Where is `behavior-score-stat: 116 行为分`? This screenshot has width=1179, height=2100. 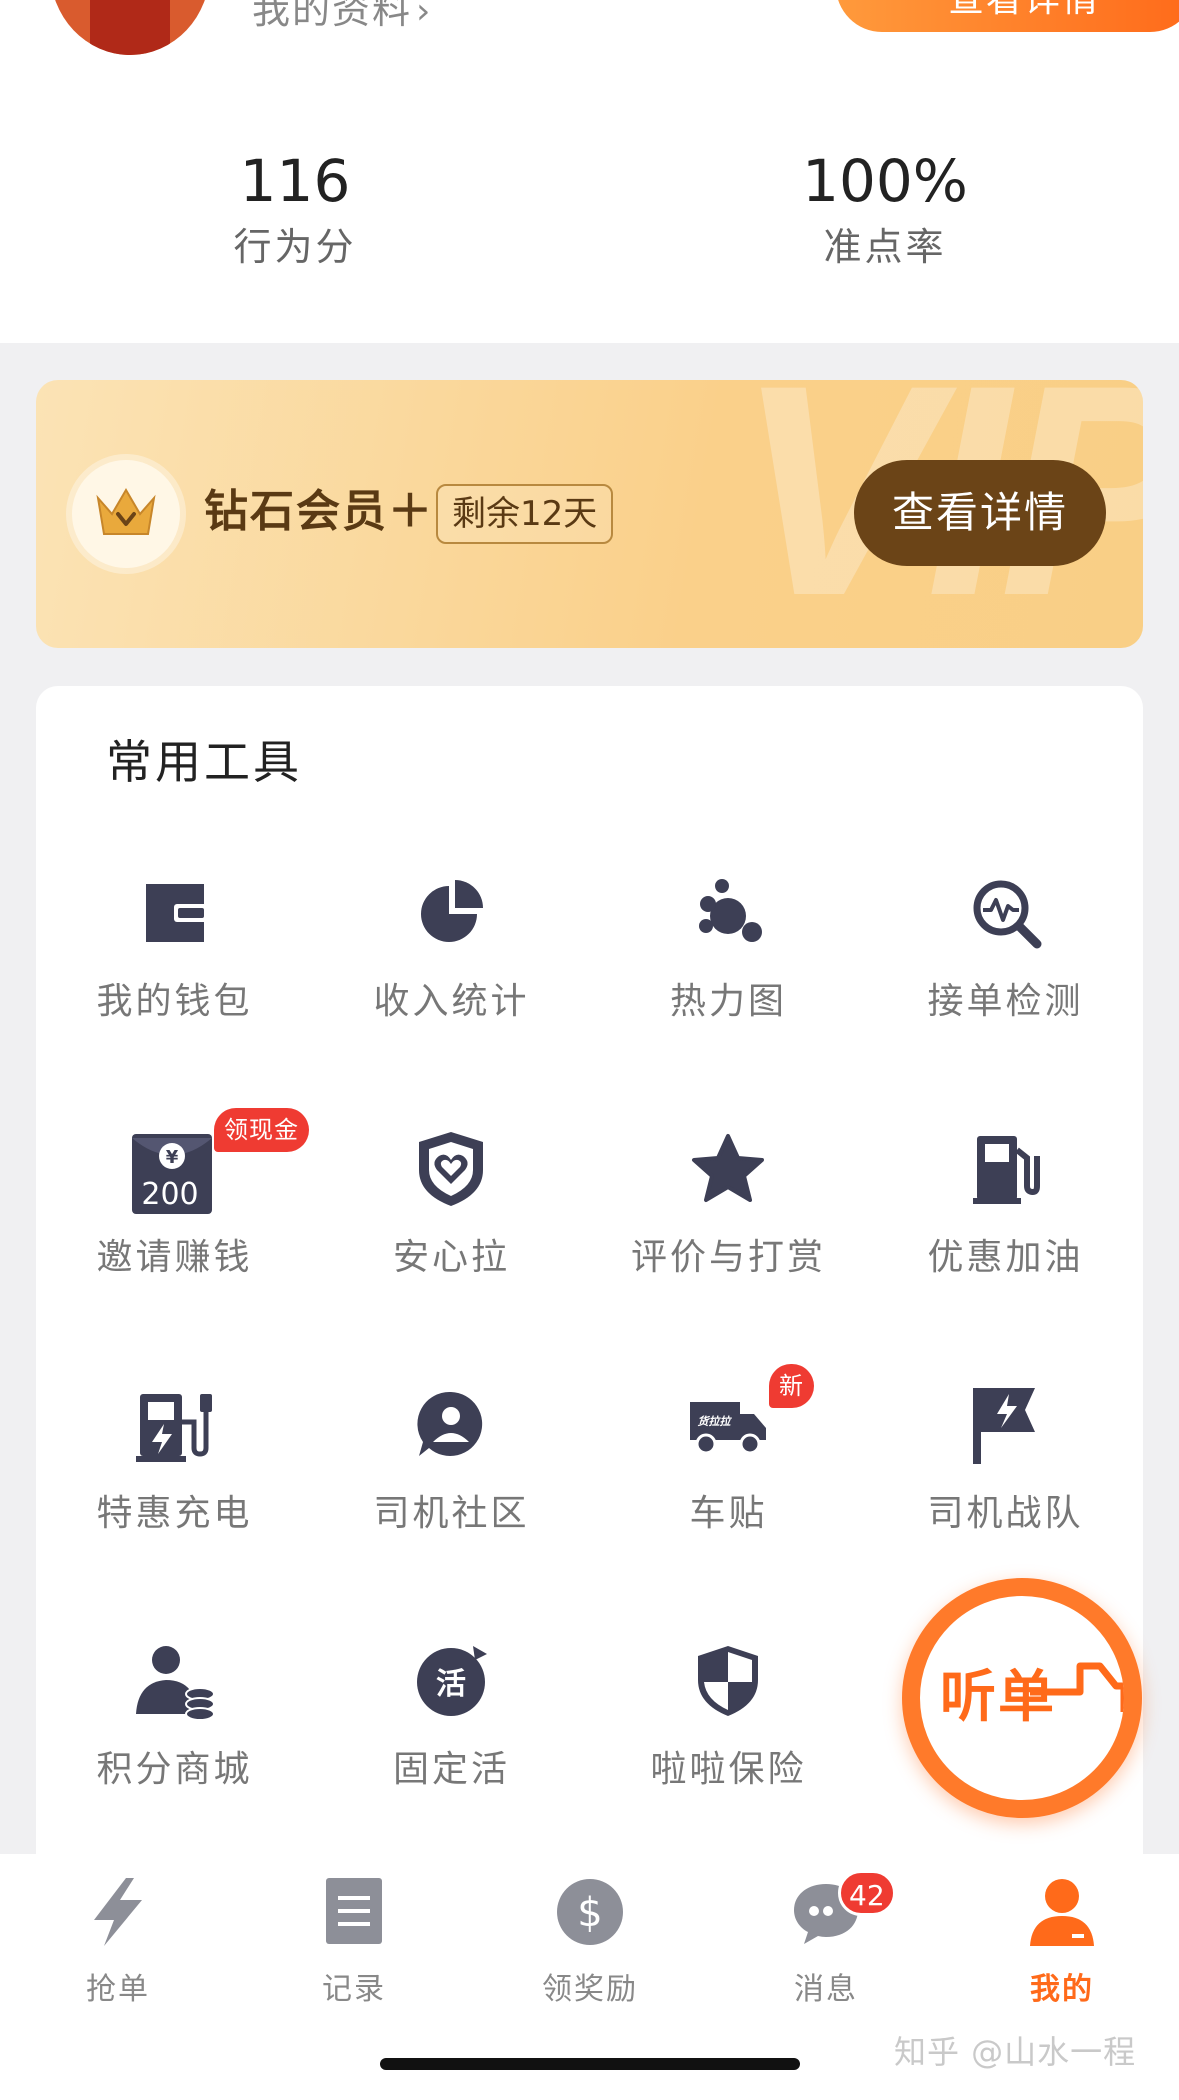
behavior-score-stat: 116 行为分 is located at coordinates (295, 210).